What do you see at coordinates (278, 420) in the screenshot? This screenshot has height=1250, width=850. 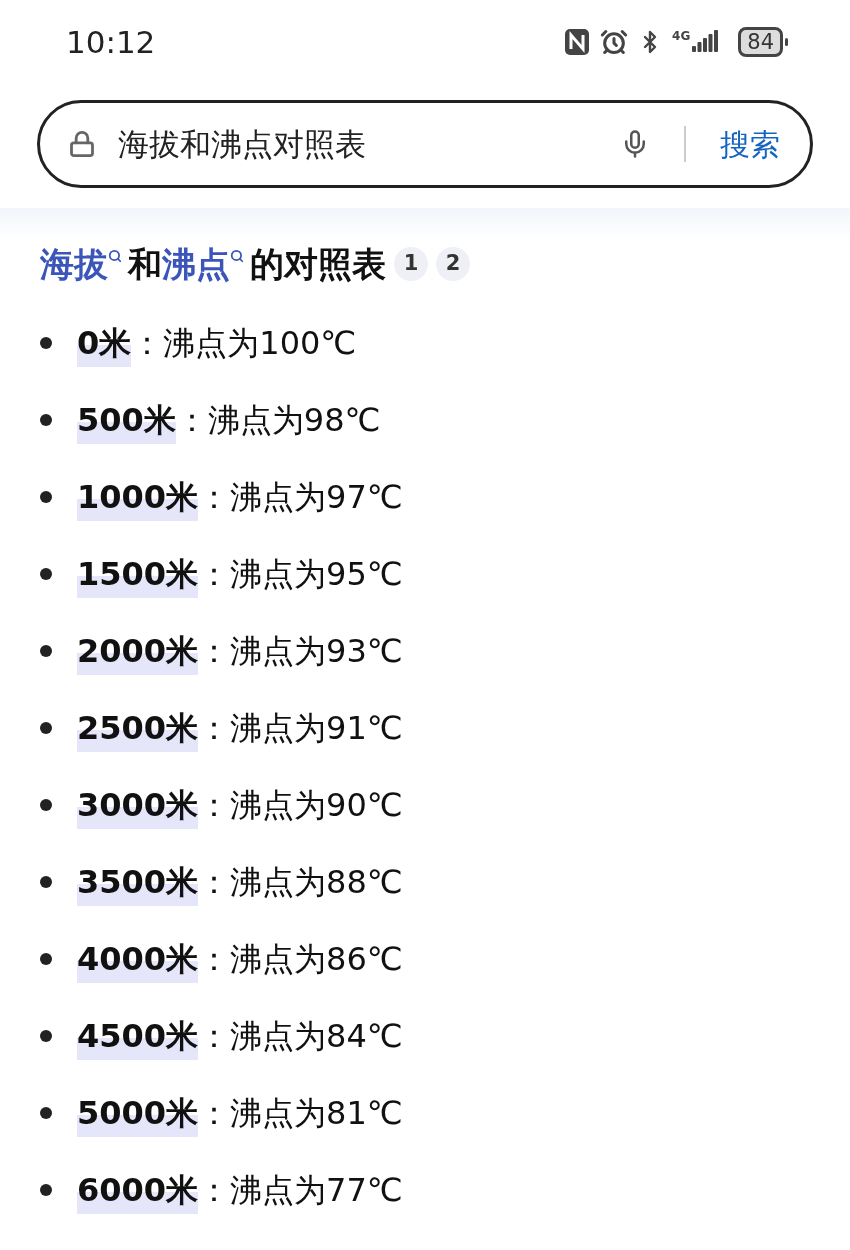 I see `boiling-point-text: ：沸点为98℃` at bounding box center [278, 420].